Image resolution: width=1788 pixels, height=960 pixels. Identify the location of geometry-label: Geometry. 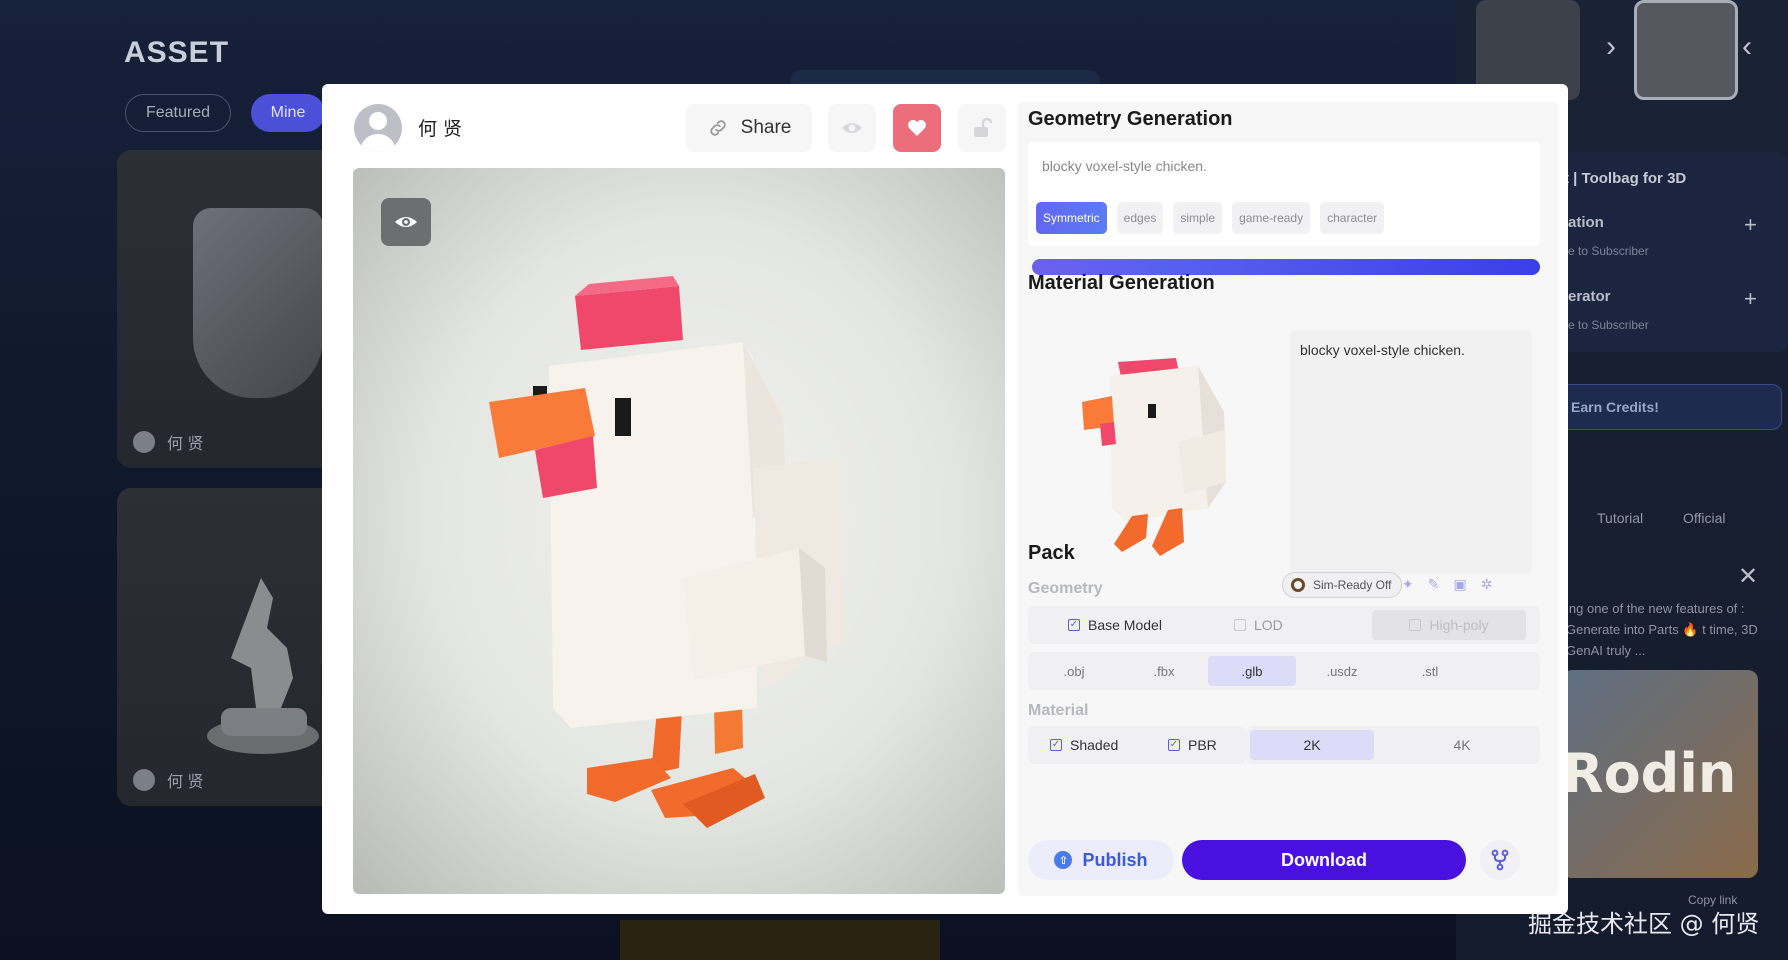
(1065, 588).